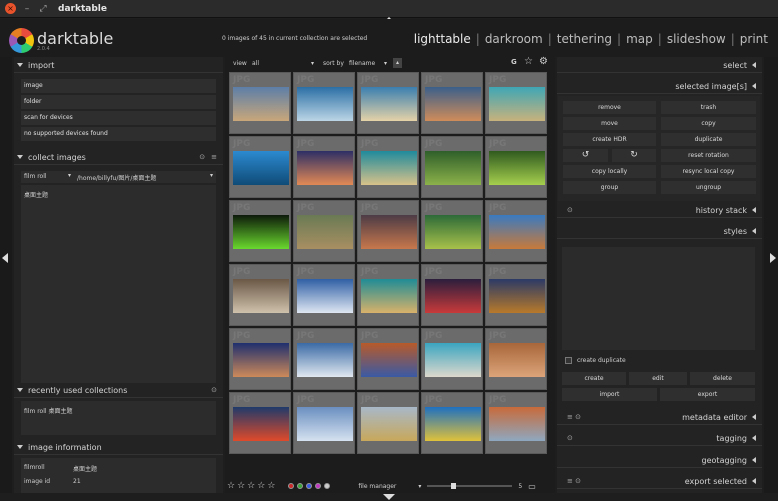 The width and height of the screenshot is (778, 501). Describe the element at coordinates (708, 171) in the screenshot. I see `resync-local-copy-button: resync local copy` at that location.